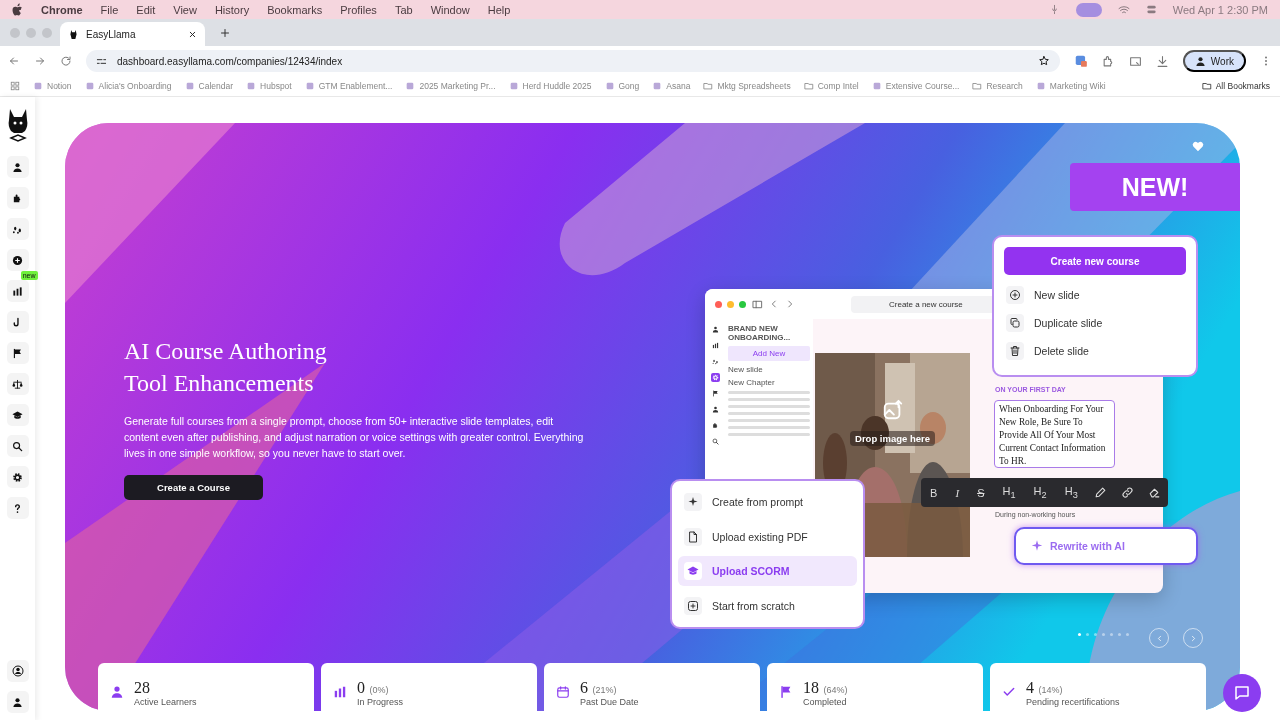 The width and height of the screenshot is (1280, 720). Describe the element at coordinates (17, 260) in the screenshot. I see `add-circle-icon` at that location.